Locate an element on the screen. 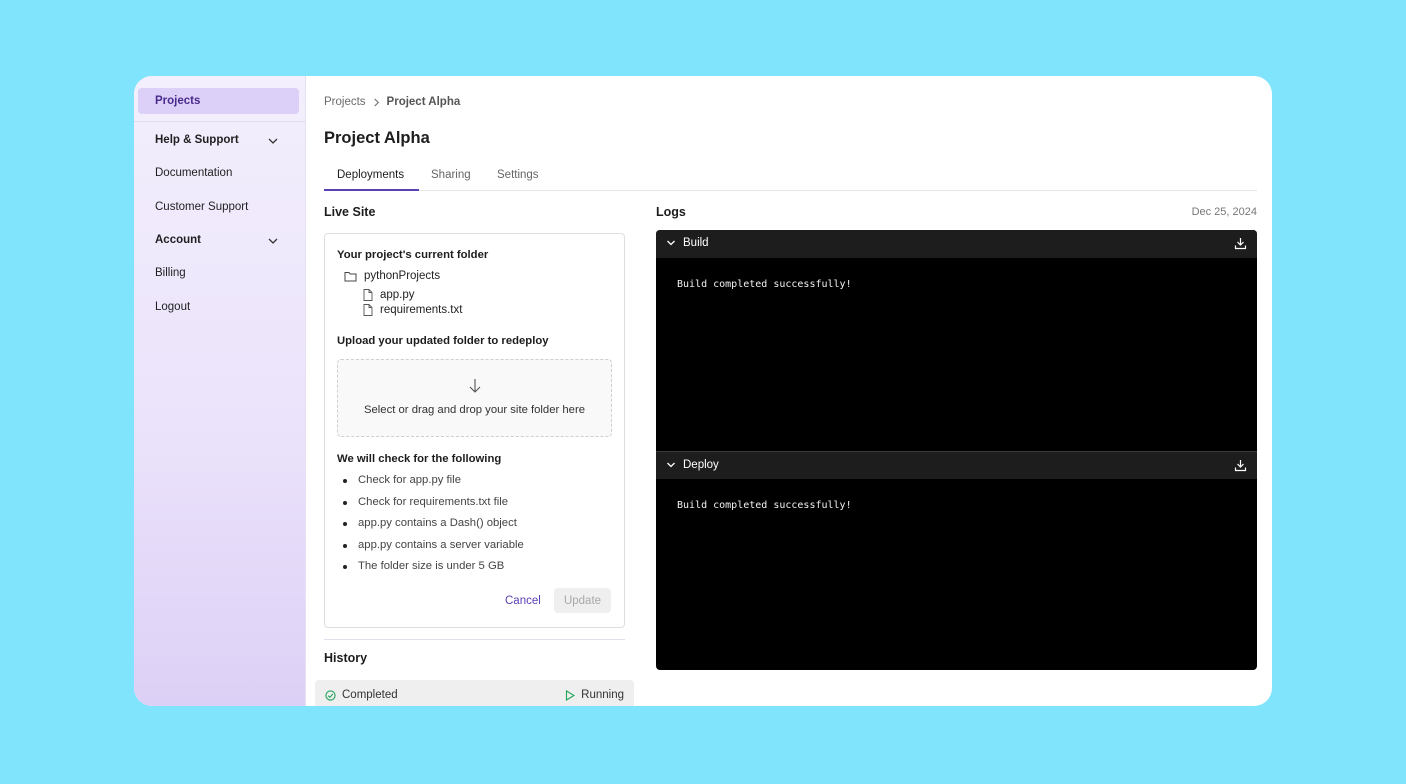  deploy-log-toggle: Deploy is located at coordinates (692, 465).